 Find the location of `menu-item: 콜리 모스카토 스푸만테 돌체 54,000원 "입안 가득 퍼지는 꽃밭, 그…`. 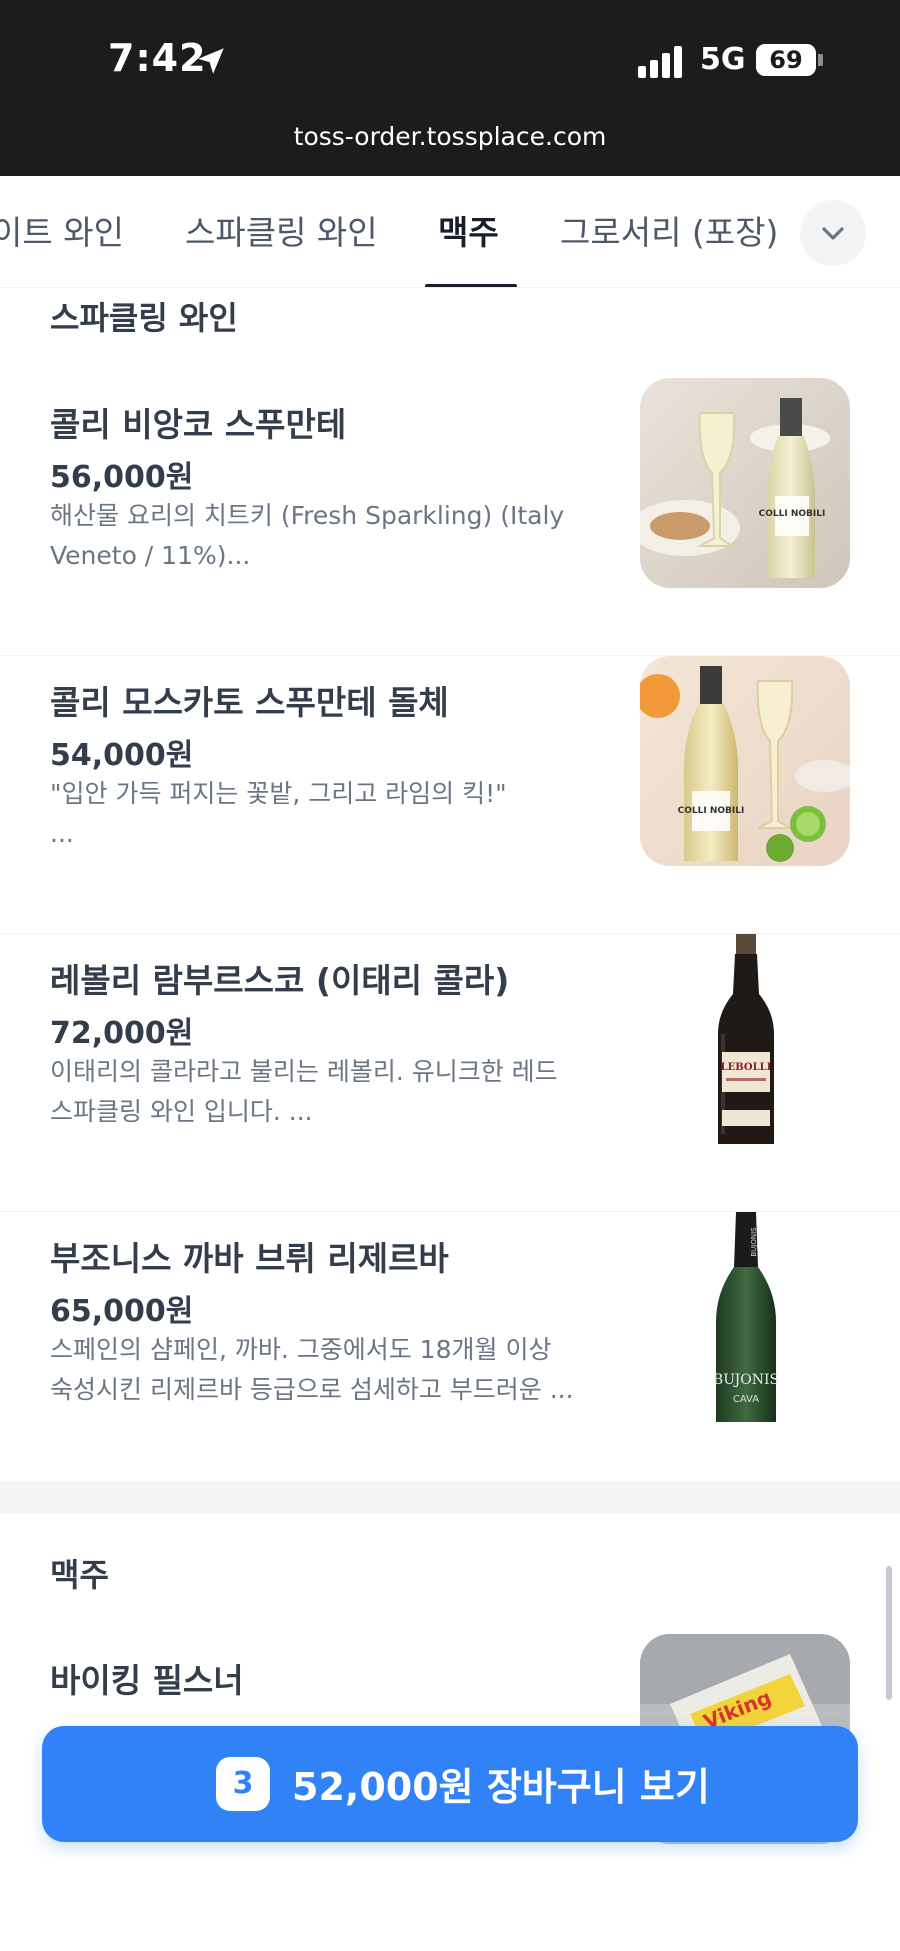

menu-item: 콜리 모스카토 스푸만테 돌체 54,000원 "입안 가득 퍼지는 꽃밭, 그… is located at coordinates (450, 795).